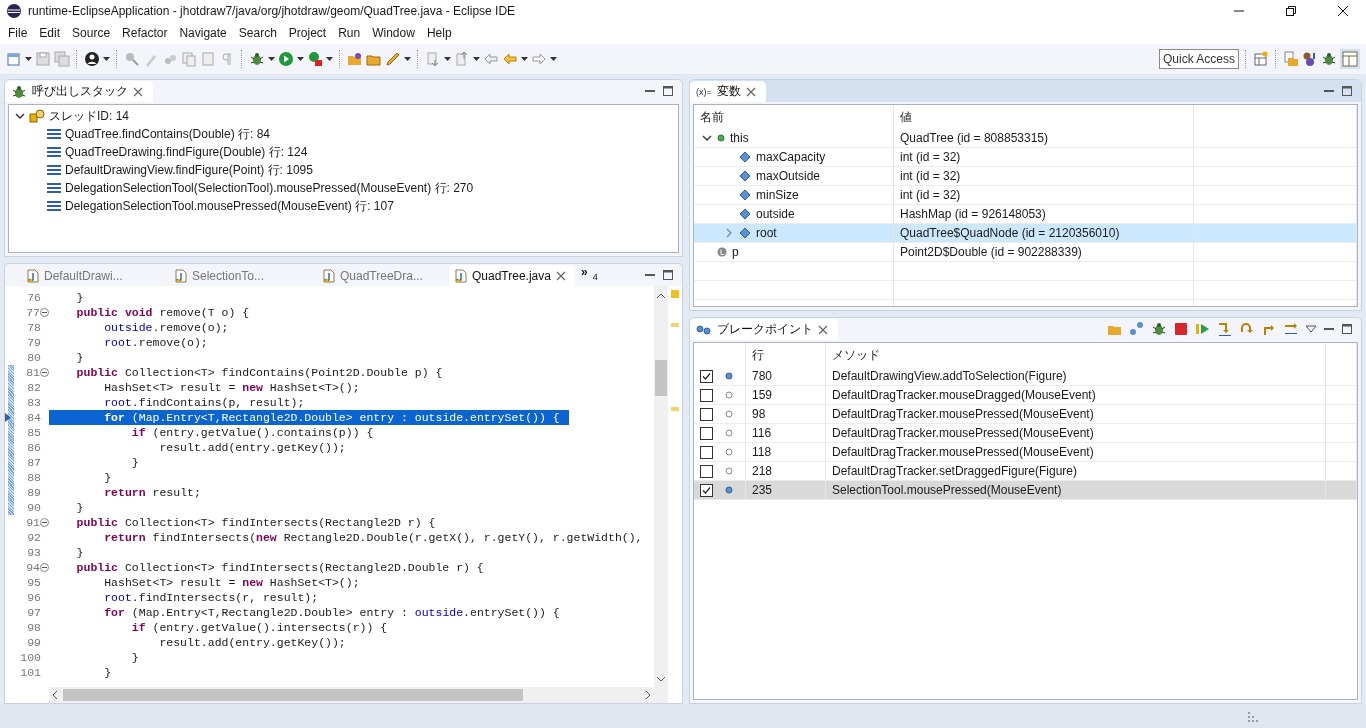  I want to click on variable-row: maxOutside int (id = 32), so click(1025, 176).